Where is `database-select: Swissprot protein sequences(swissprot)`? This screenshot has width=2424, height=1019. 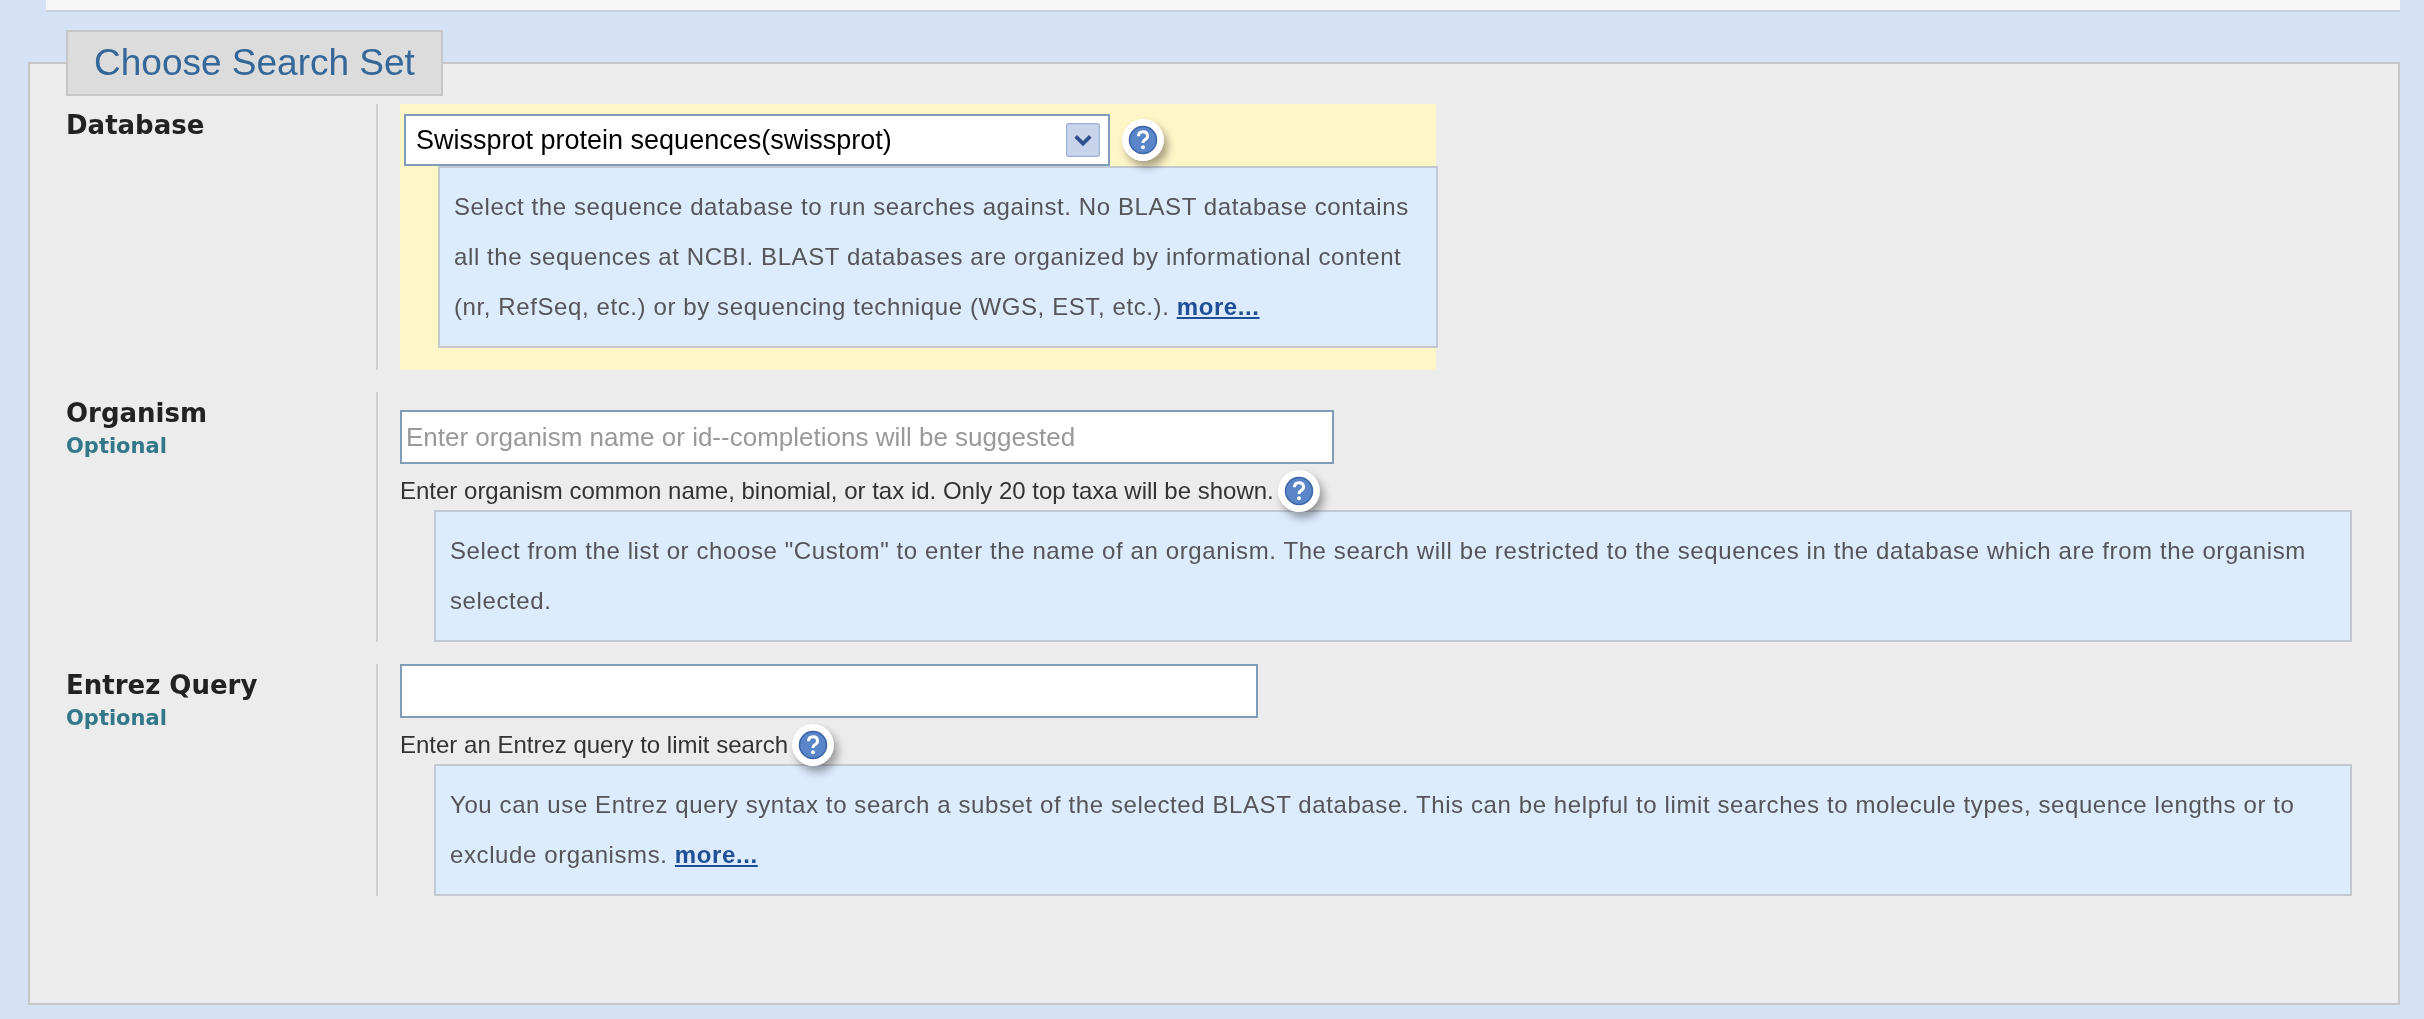 database-select: Swissprot protein sequences(swissprot) is located at coordinates (757, 140).